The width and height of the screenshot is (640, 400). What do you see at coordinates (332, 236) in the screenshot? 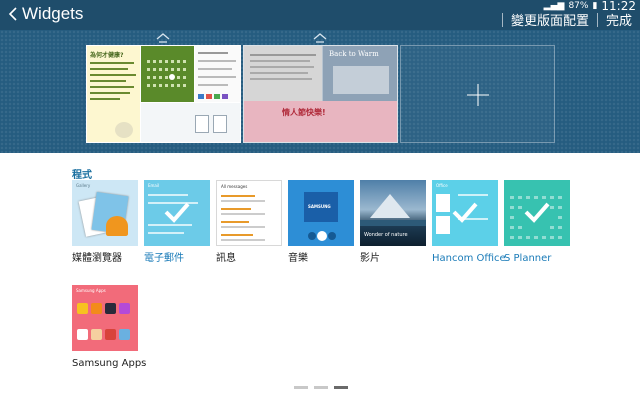
I see `next-icon` at bounding box center [332, 236].